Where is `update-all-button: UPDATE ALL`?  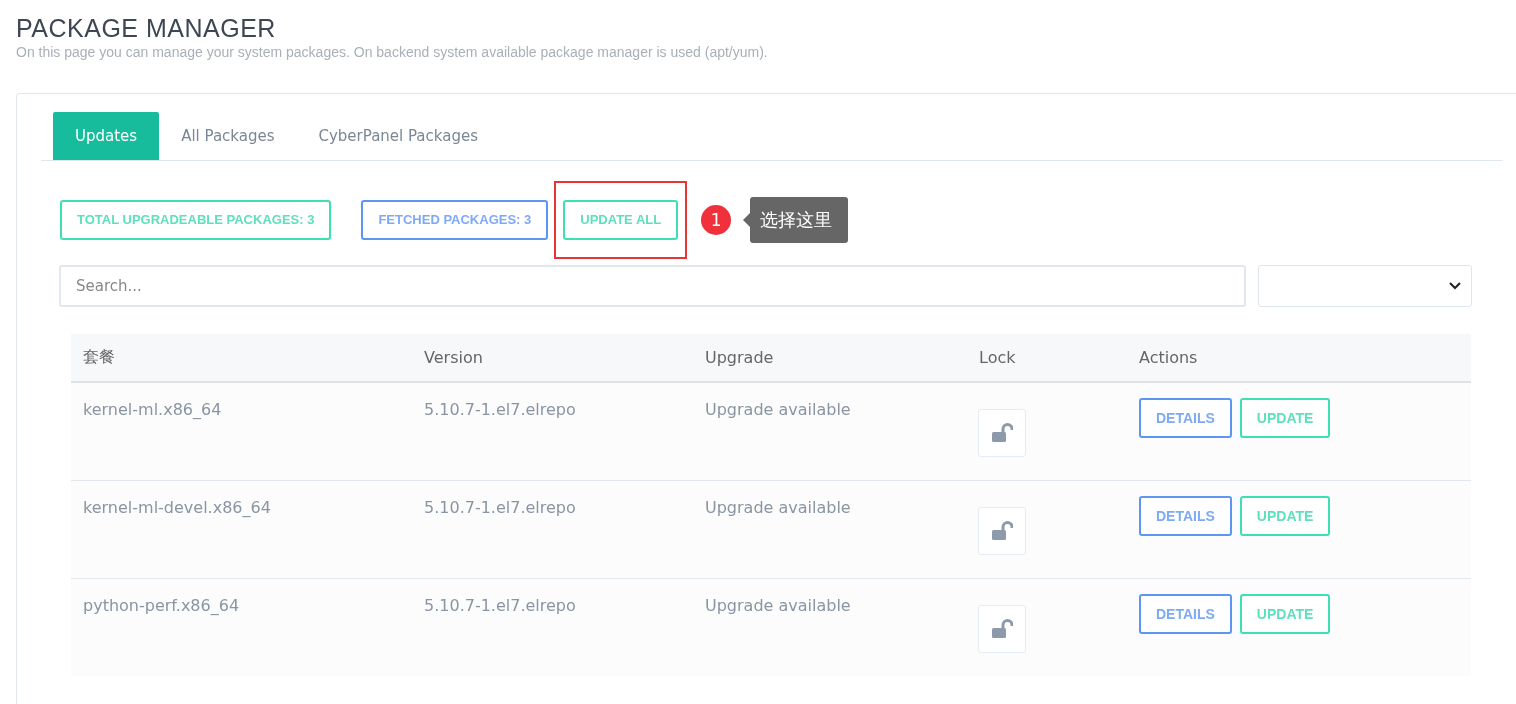 update-all-button: UPDATE ALL is located at coordinates (621, 219).